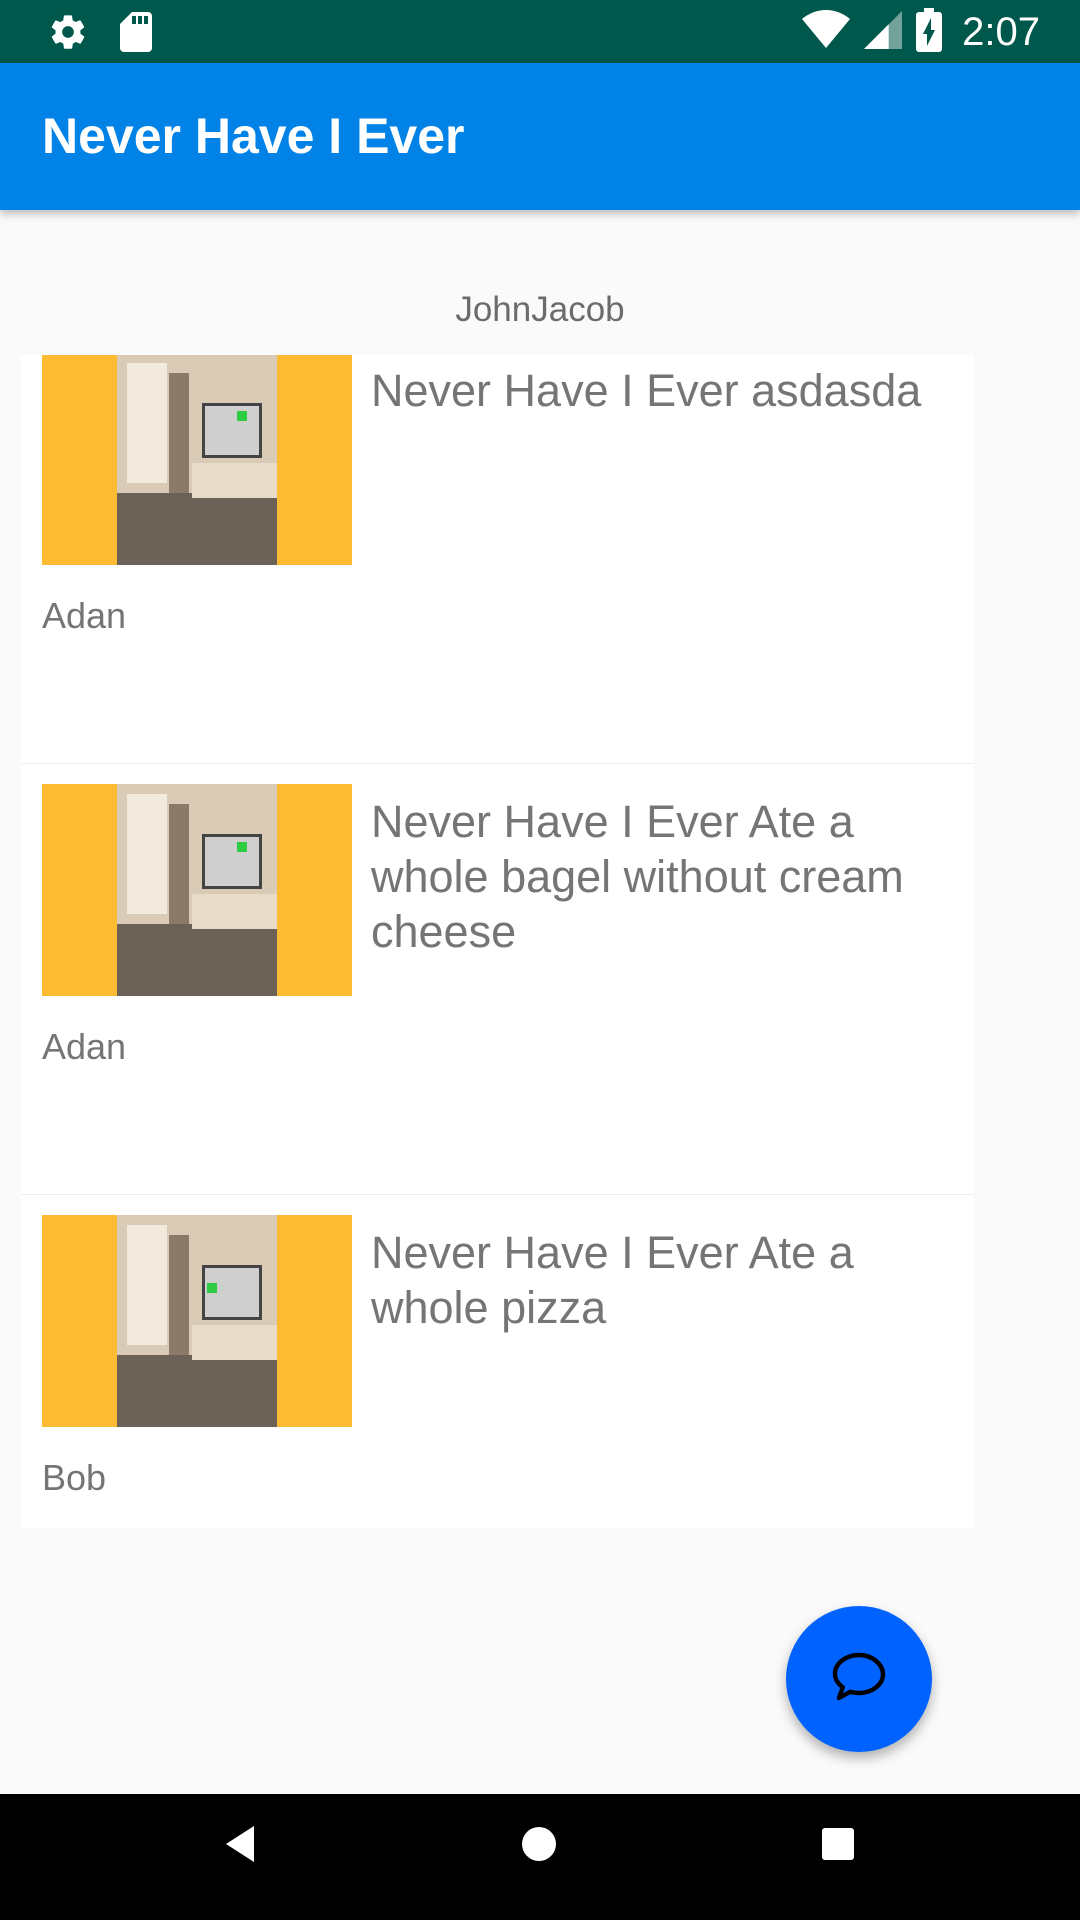 The height and width of the screenshot is (1920, 1080). What do you see at coordinates (929, 32) in the screenshot?
I see `battery-charging-icon` at bounding box center [929, 32].